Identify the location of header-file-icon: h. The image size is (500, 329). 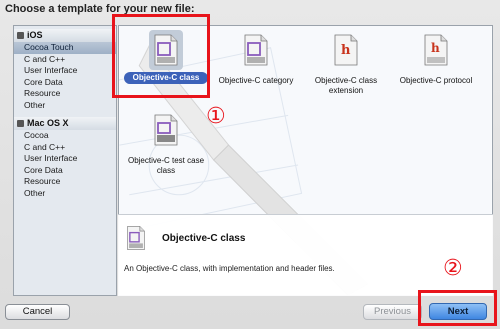
(346, 50).